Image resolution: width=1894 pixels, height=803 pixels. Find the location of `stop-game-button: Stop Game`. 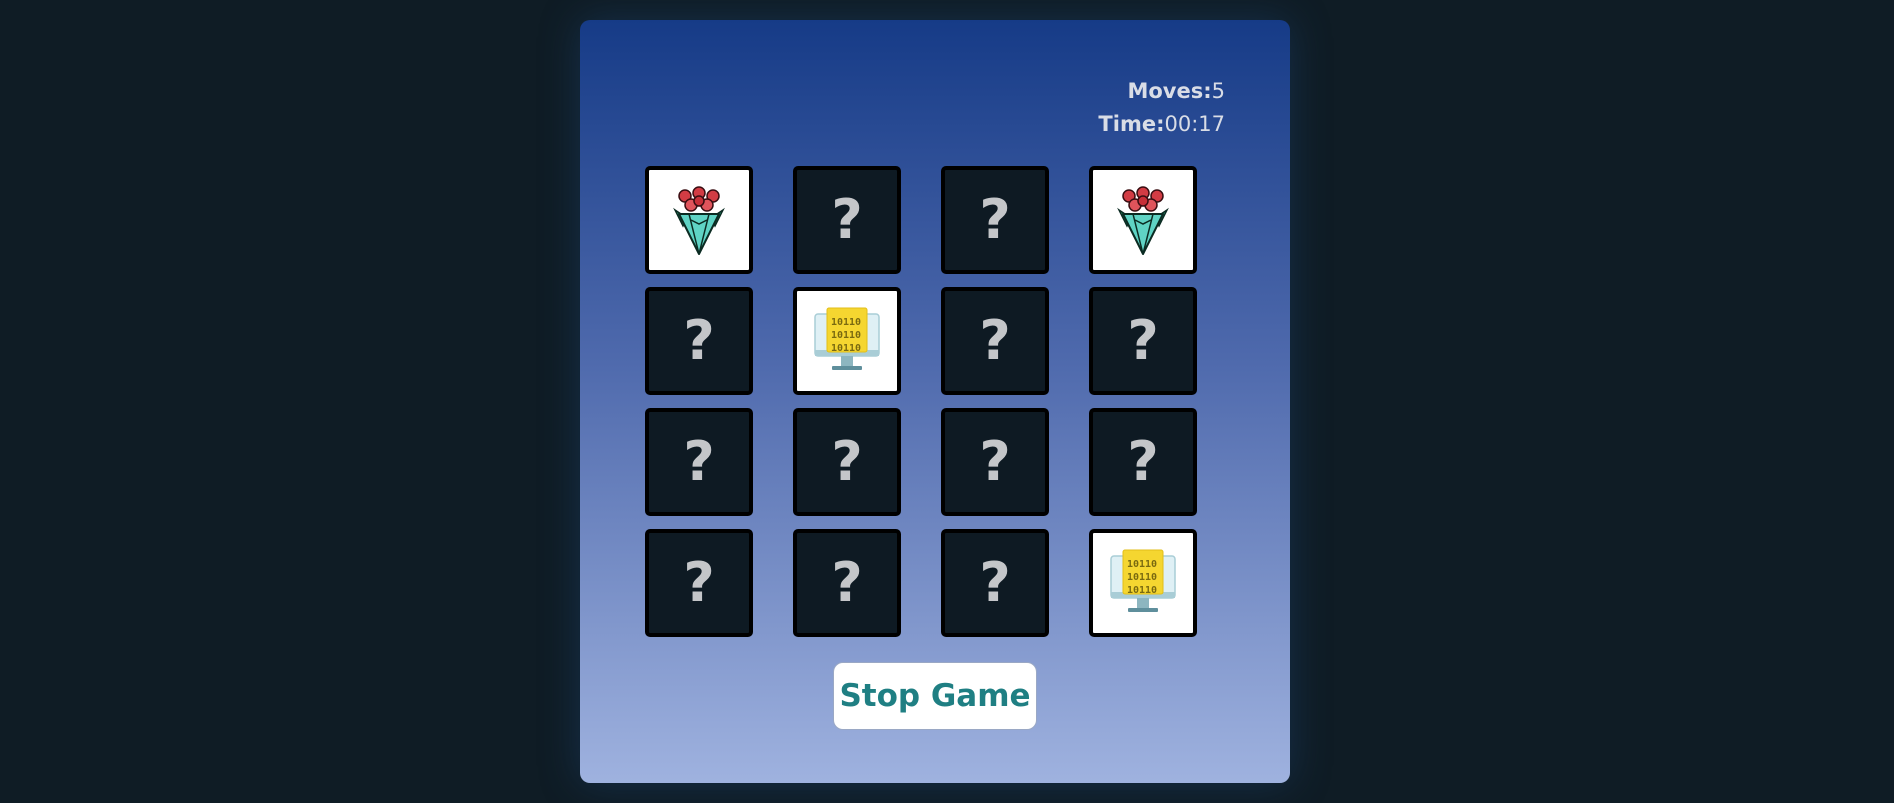

stop-game-button: Stop Game is located at coordinates (935, 696).